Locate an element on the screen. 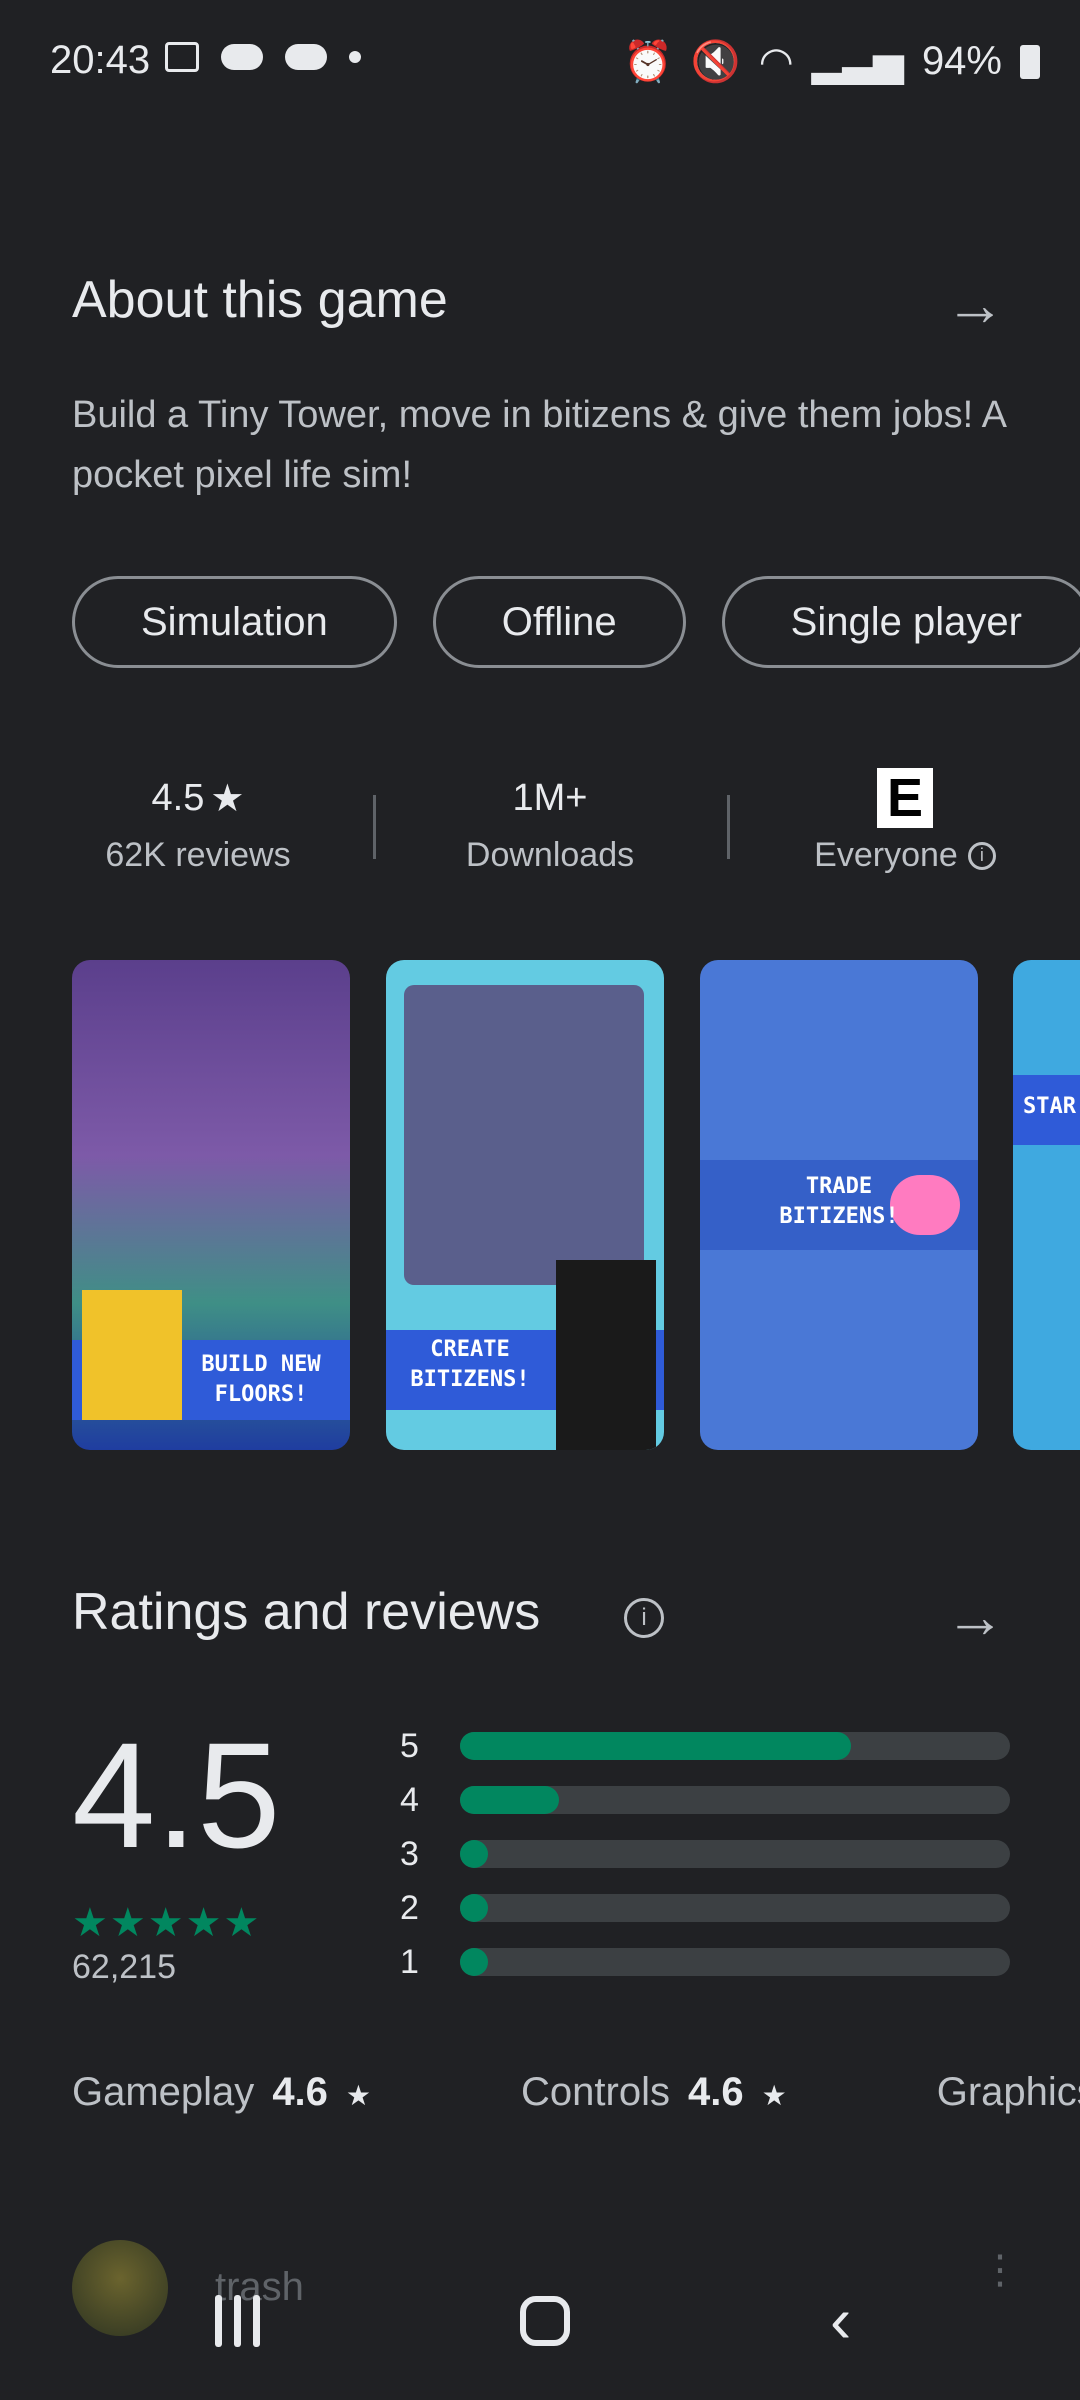 This screenshot has height=2400, width=1080. avatar is located at coordinates (120, 2288).